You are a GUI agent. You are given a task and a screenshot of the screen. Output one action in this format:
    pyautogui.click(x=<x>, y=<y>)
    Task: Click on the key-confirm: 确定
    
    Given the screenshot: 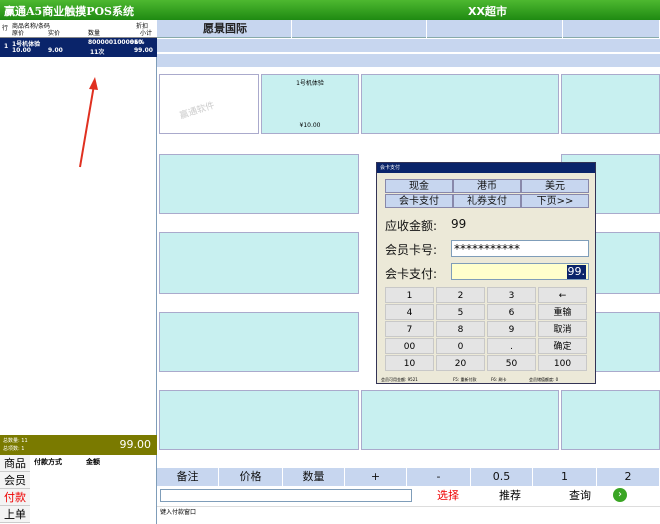 What is the action you would take?
    pyautogui.click(x=562, y=346)
    